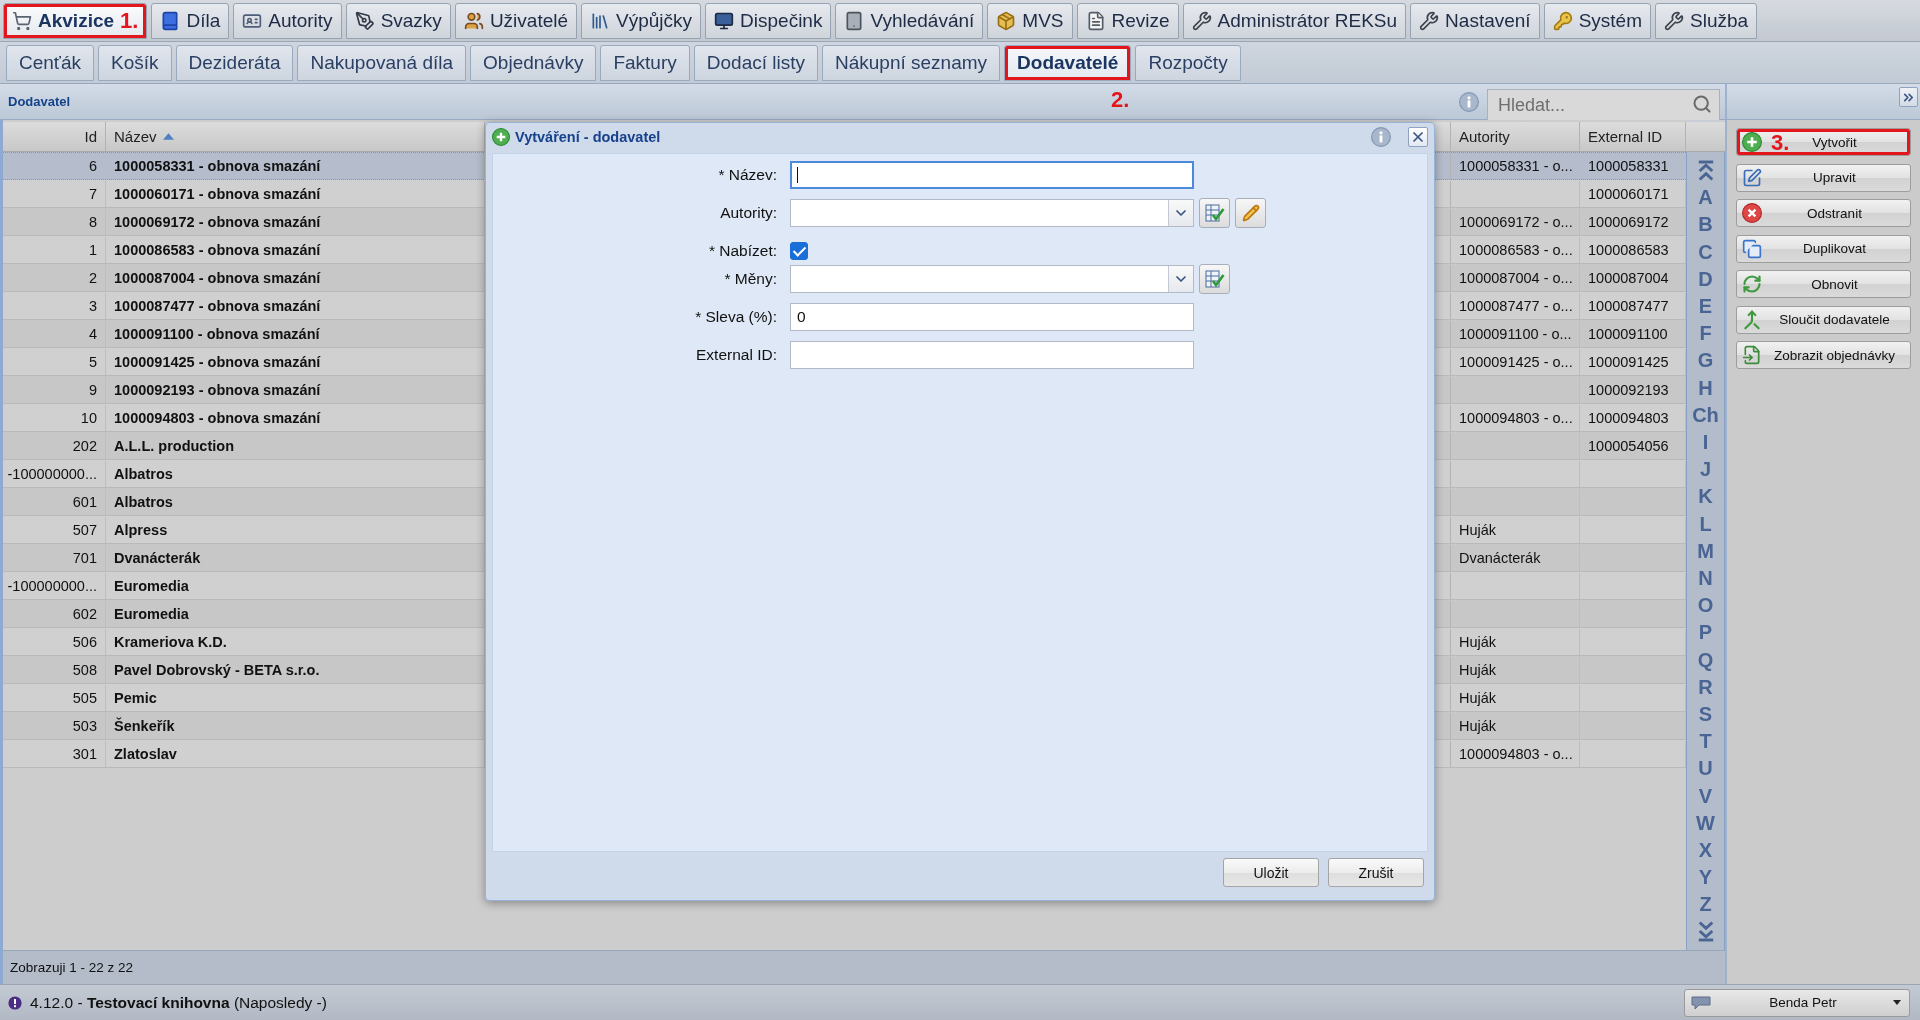 The height and width of the screenshot is (1020, 1920). Describe the element at coordinates (170, 21) in the screenshot. I see `book-icon` at that location.